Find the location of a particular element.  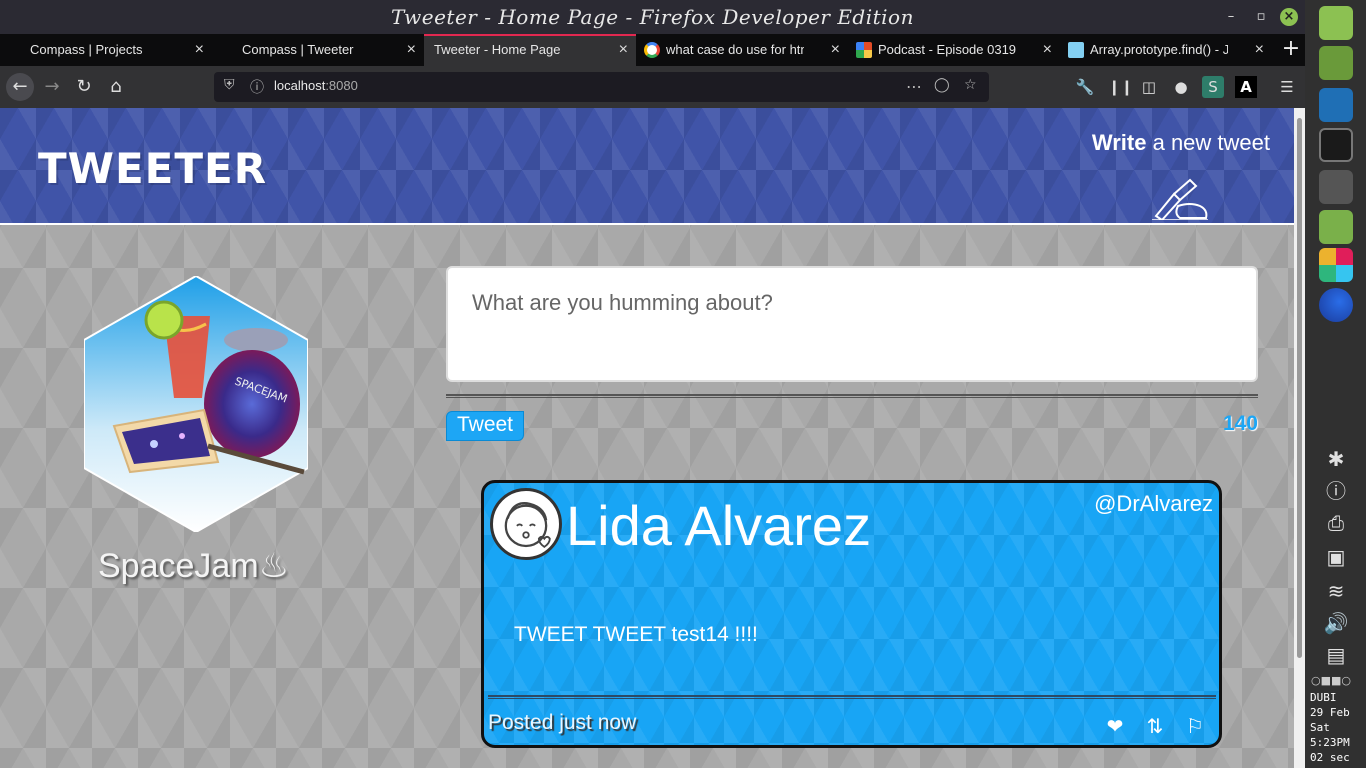

url-text: localhost:8080 is located at coordinates (316, 85).